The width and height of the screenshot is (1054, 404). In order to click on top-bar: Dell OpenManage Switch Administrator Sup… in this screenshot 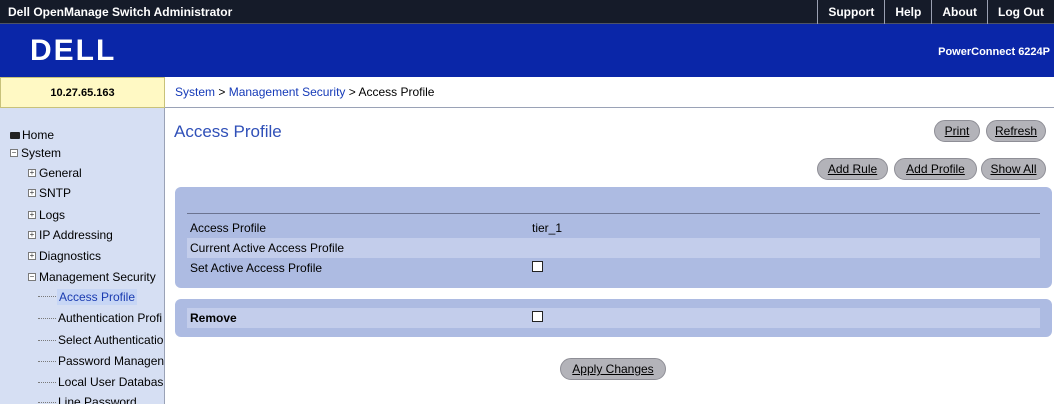, I will do `click(527, 12)`.